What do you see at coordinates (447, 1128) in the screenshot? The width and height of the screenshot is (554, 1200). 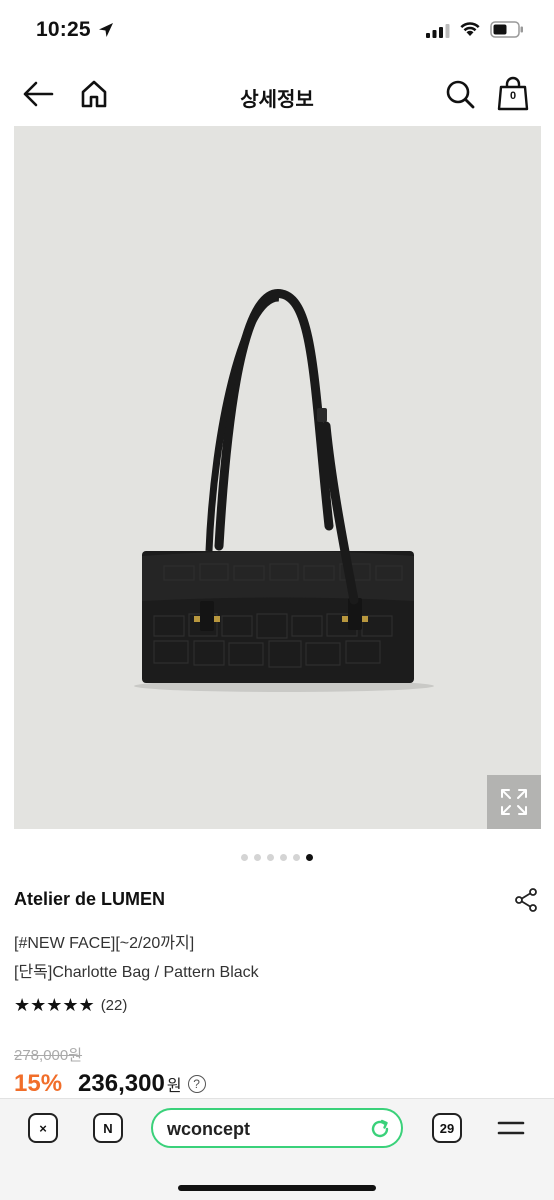 I see `tab-count-button: 29` at bounding box center [447, 1128].